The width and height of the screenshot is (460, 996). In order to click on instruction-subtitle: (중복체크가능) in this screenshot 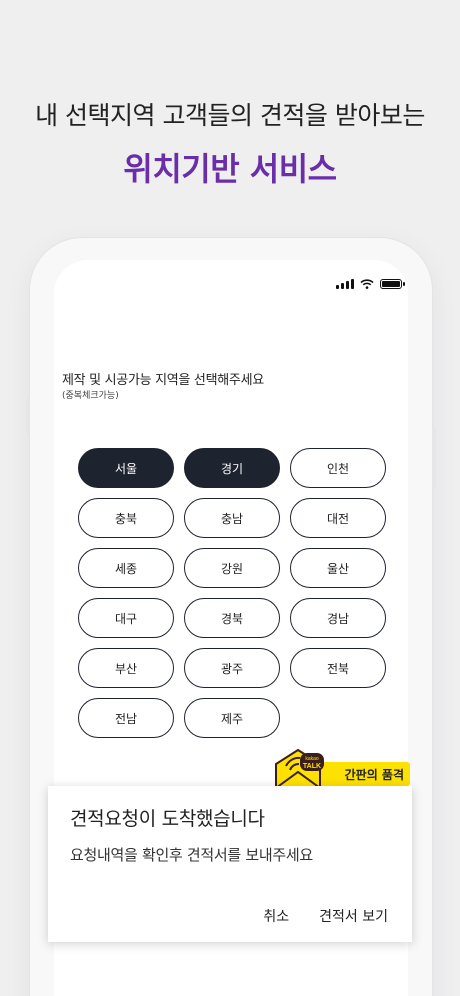, I will do `click(90, 396)`.